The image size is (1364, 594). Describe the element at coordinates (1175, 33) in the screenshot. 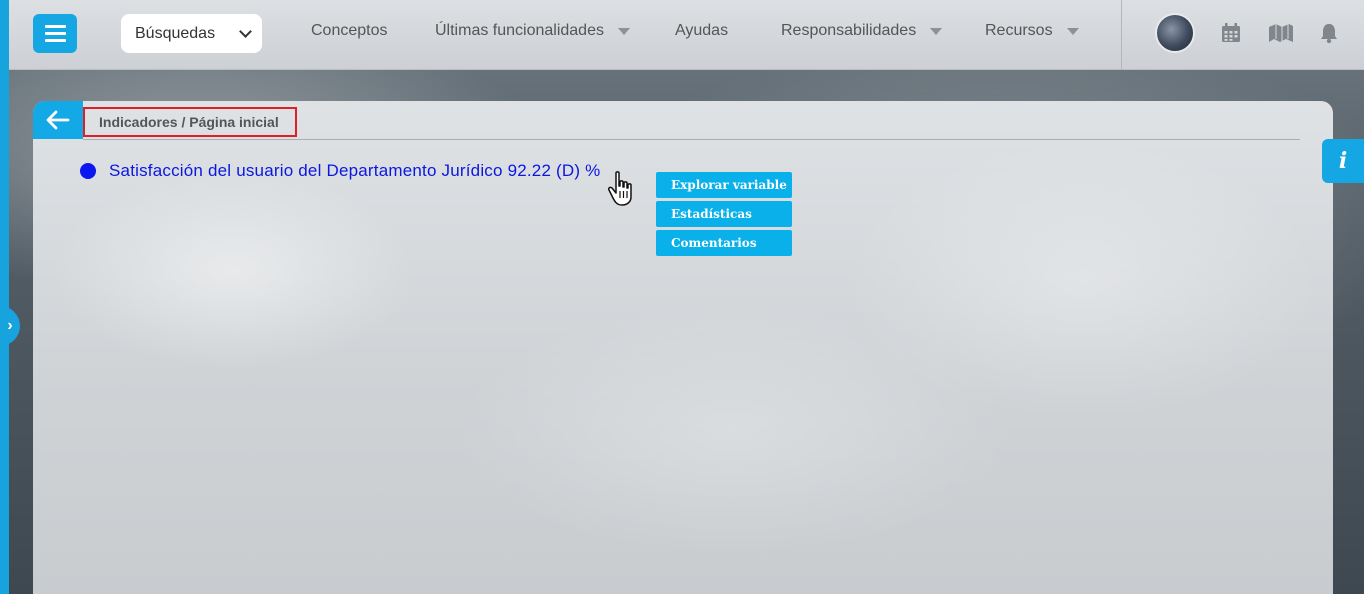

I see `user-avatar` at that location.